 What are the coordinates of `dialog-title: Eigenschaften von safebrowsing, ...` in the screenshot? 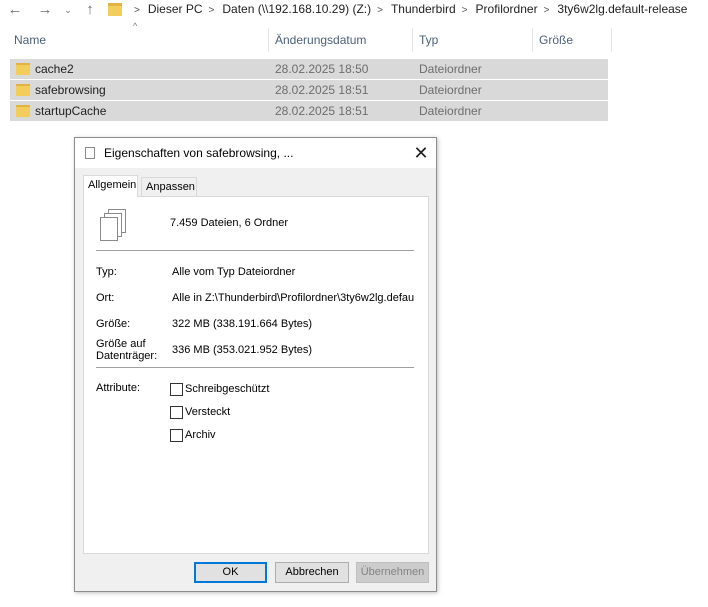 It's located at (199, 153).